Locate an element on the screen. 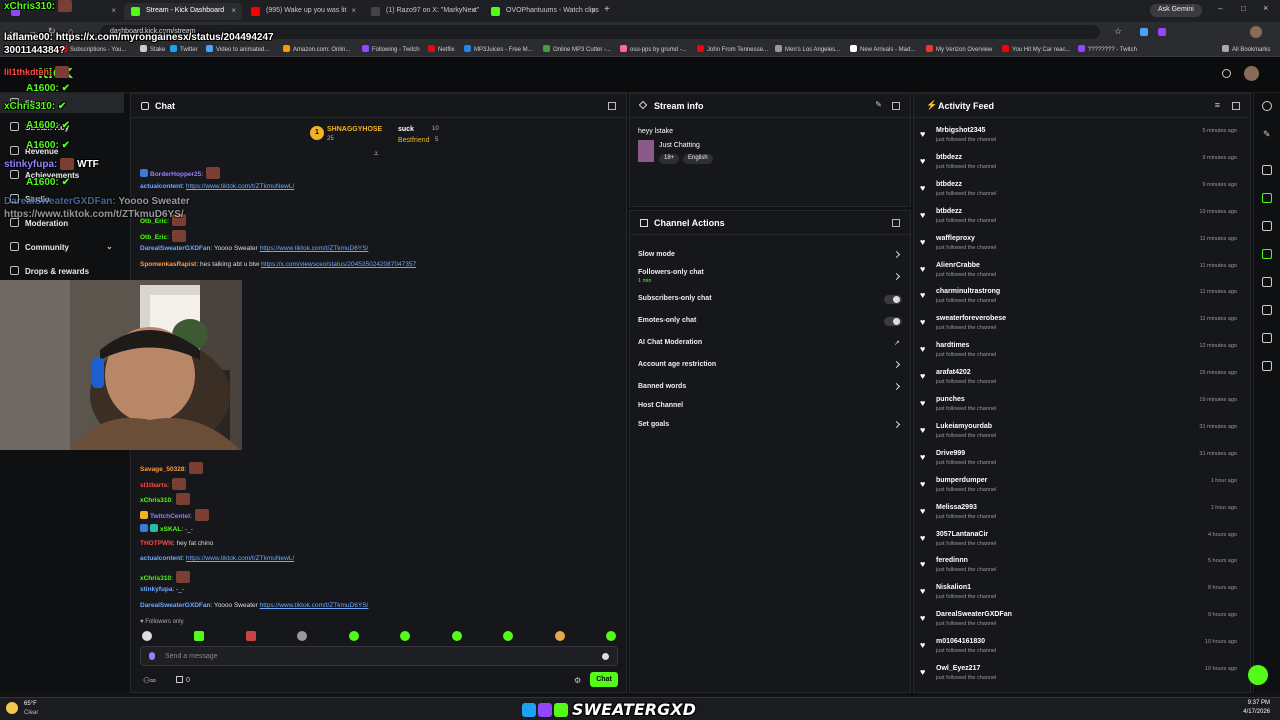 This screenshot has height=720, width=1280. browser-tab: OVOPhantuums - Watch clips × is located at coordinates (543, 11).